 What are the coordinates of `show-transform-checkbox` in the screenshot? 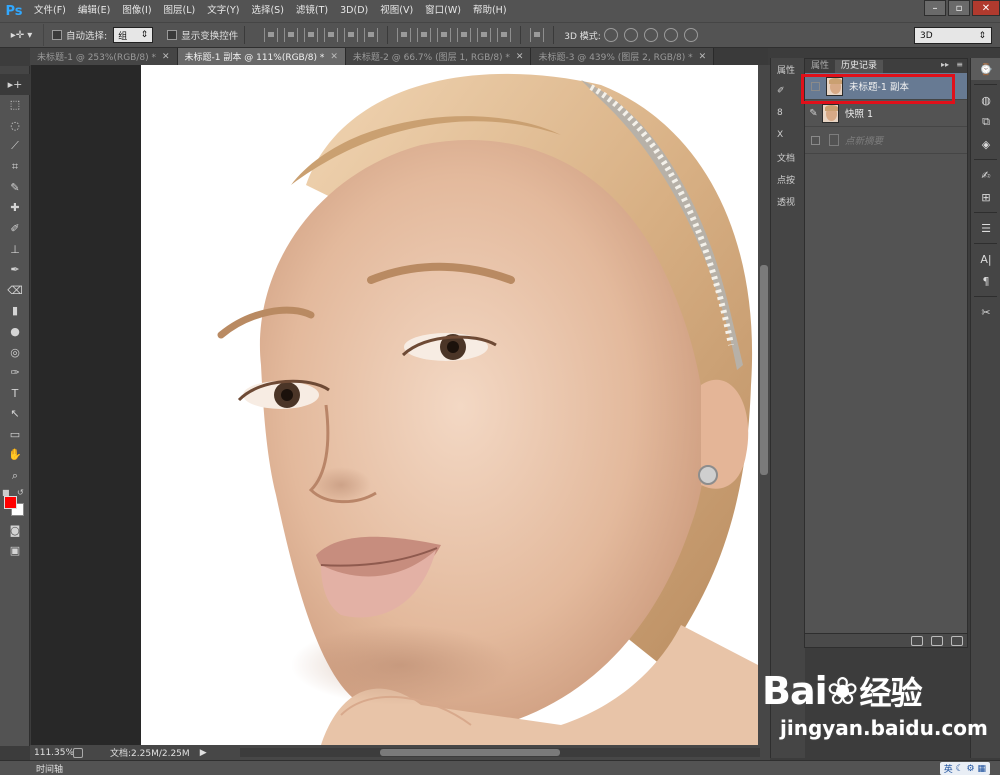 It's located at (172, 35).